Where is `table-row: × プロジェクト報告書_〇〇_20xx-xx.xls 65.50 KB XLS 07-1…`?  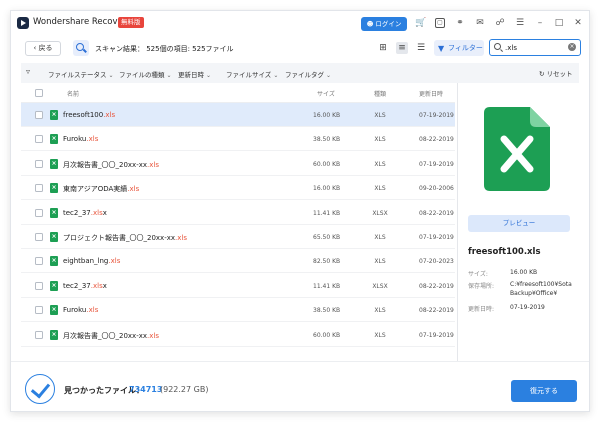
table-row: × プロジェクト報告書_〇〇_20xx-xx.xls 65.50 KB XLS 07-1… is located at coordinates (238, 237).